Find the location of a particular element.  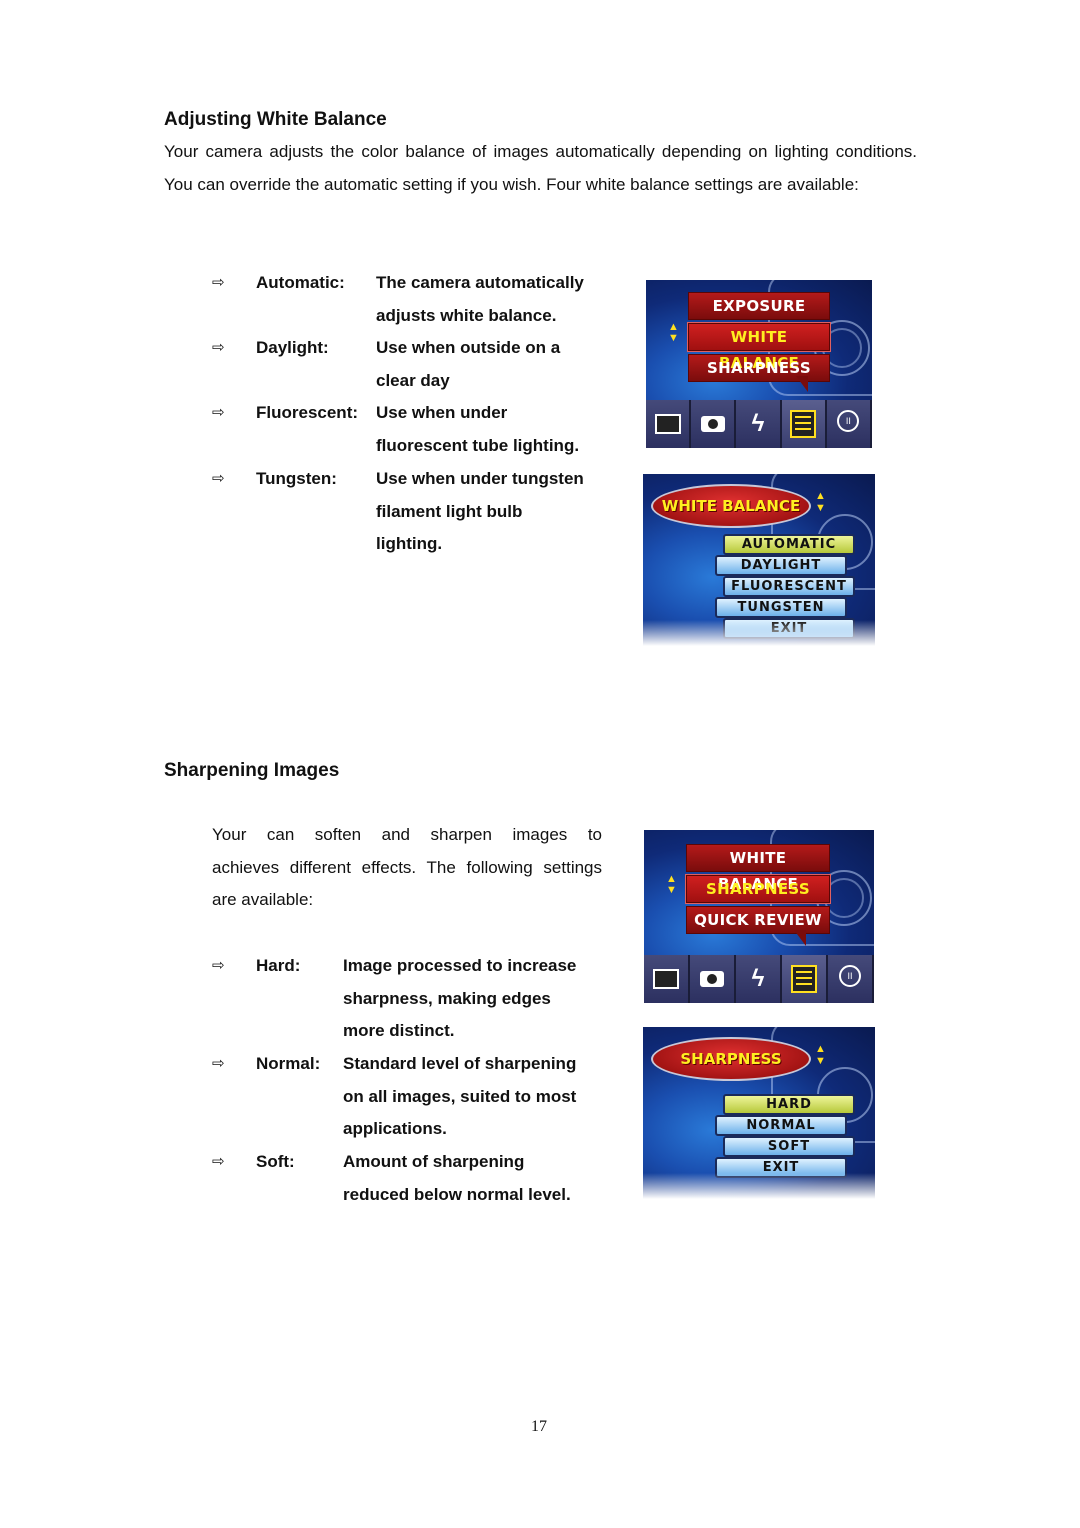

desc-line: adjusts white balance. is located at coordinates (466, 315).